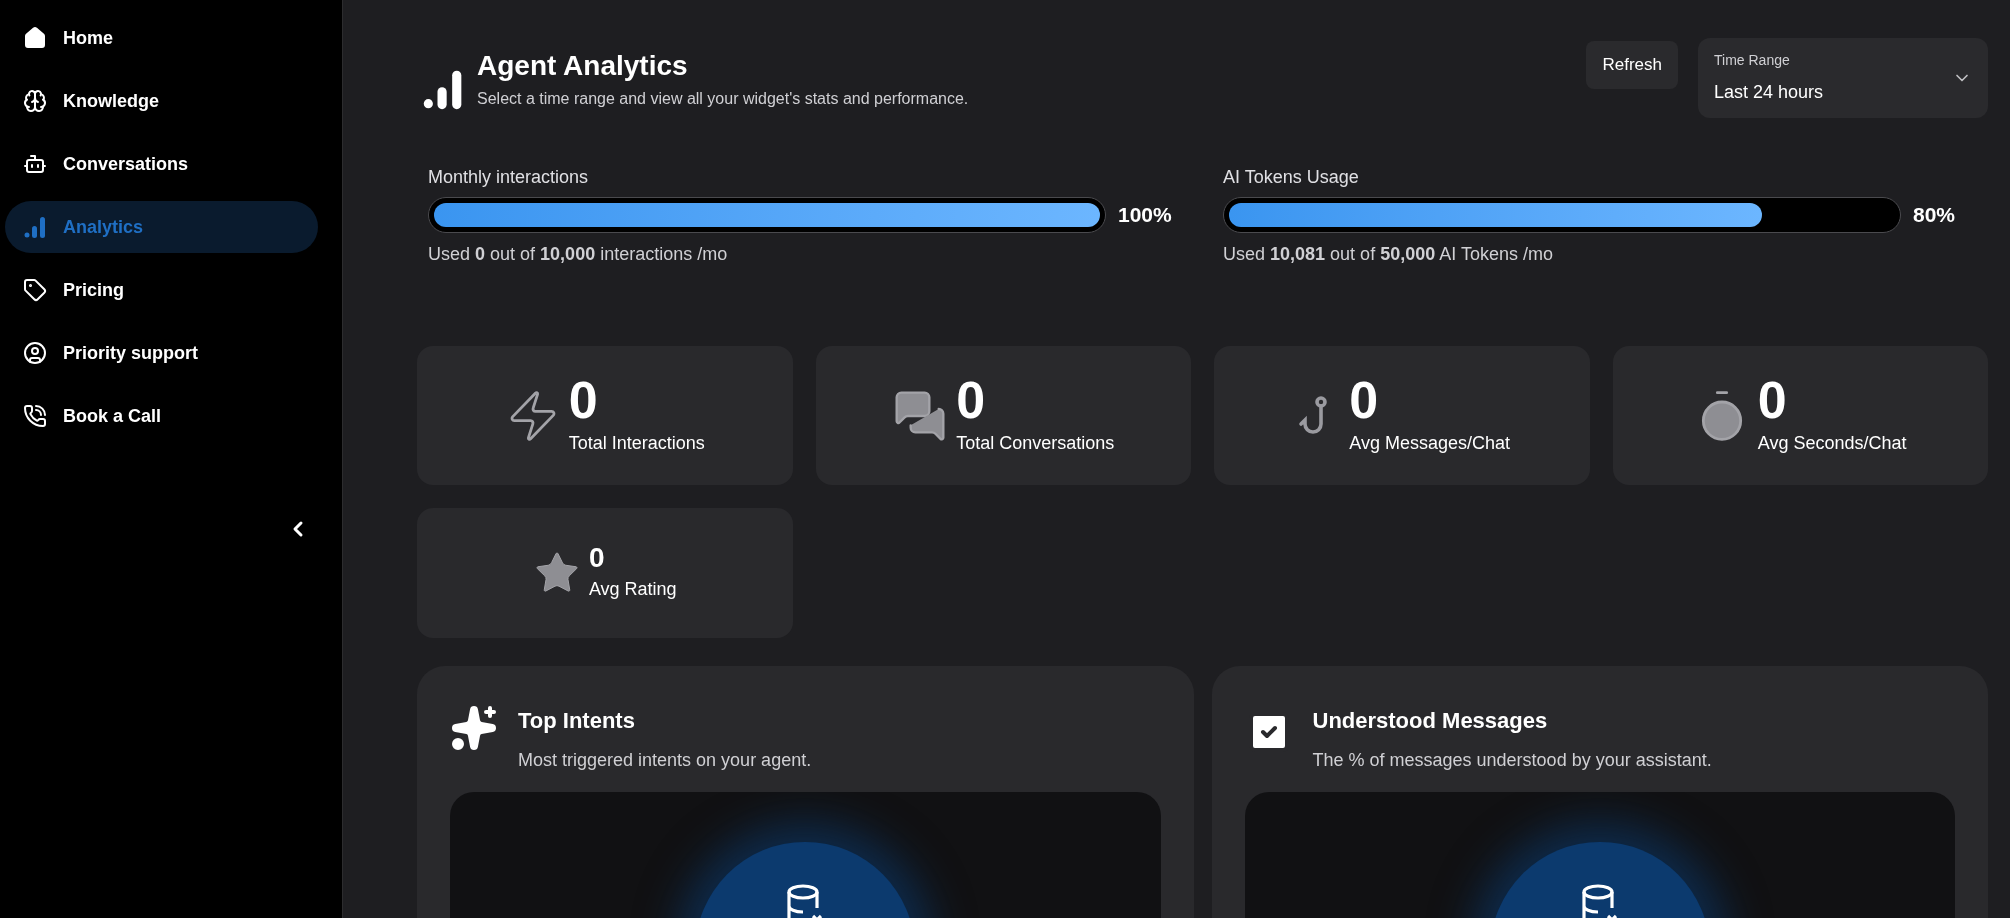 This screenshot has height=918, width=2010. I want to click on refresh-button: Refresh, so click(1632, 65).